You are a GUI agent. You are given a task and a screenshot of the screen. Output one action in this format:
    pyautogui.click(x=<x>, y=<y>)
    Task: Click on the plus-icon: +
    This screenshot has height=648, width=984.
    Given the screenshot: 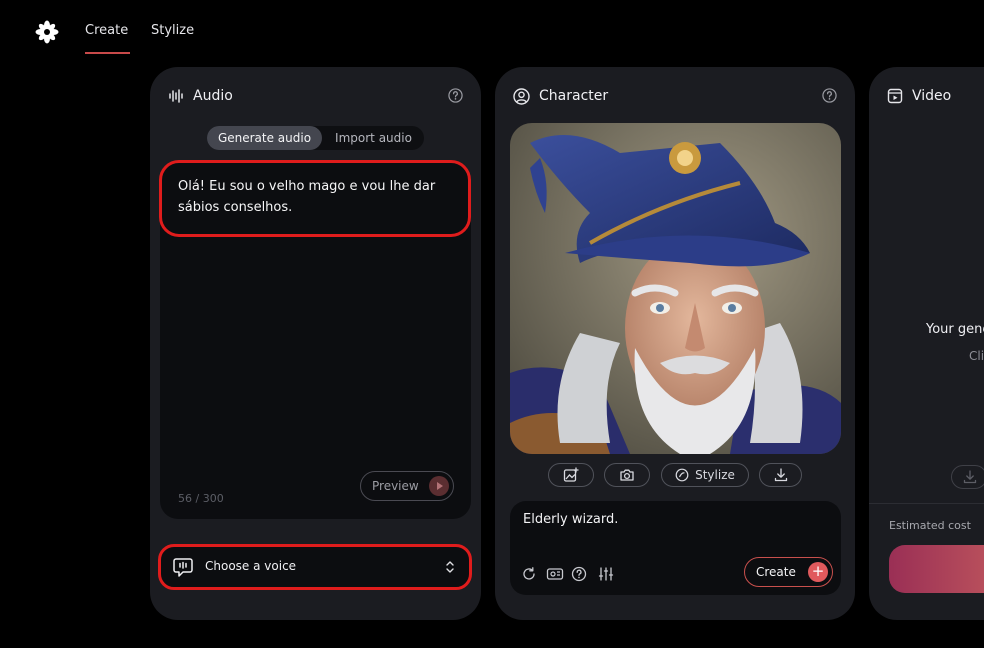 What is the action you would take?
    pyautogui.click(x=818, y=572)
    